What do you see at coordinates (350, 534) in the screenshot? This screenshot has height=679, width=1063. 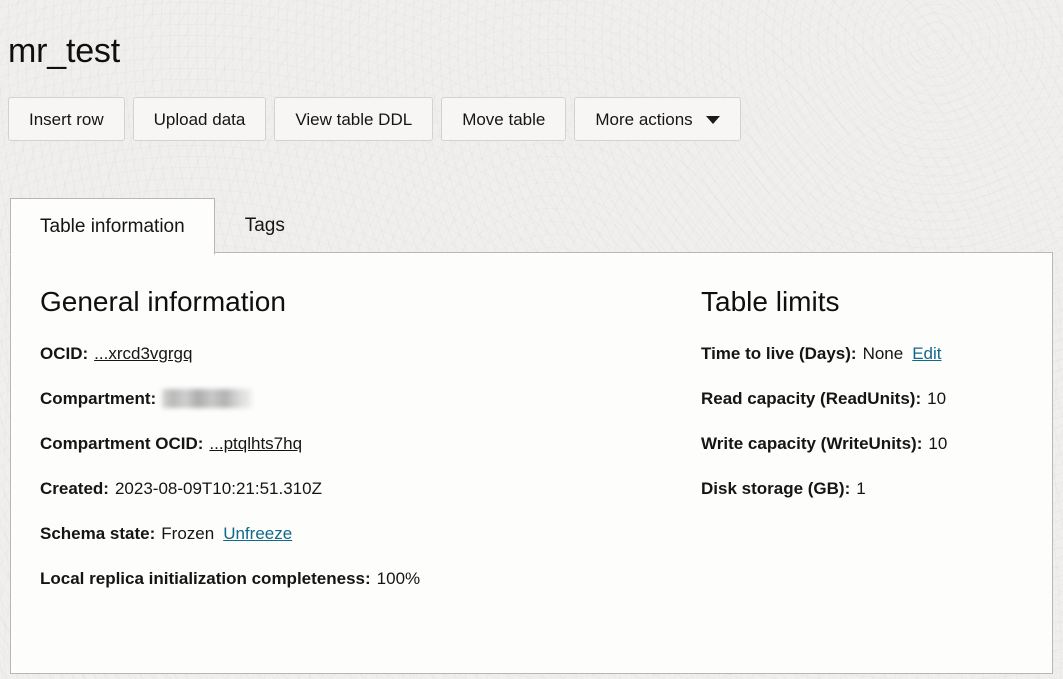 I see `info-row-schema-state: Schema state: Frozen Unfreeze` at bounding box center [350, 534].